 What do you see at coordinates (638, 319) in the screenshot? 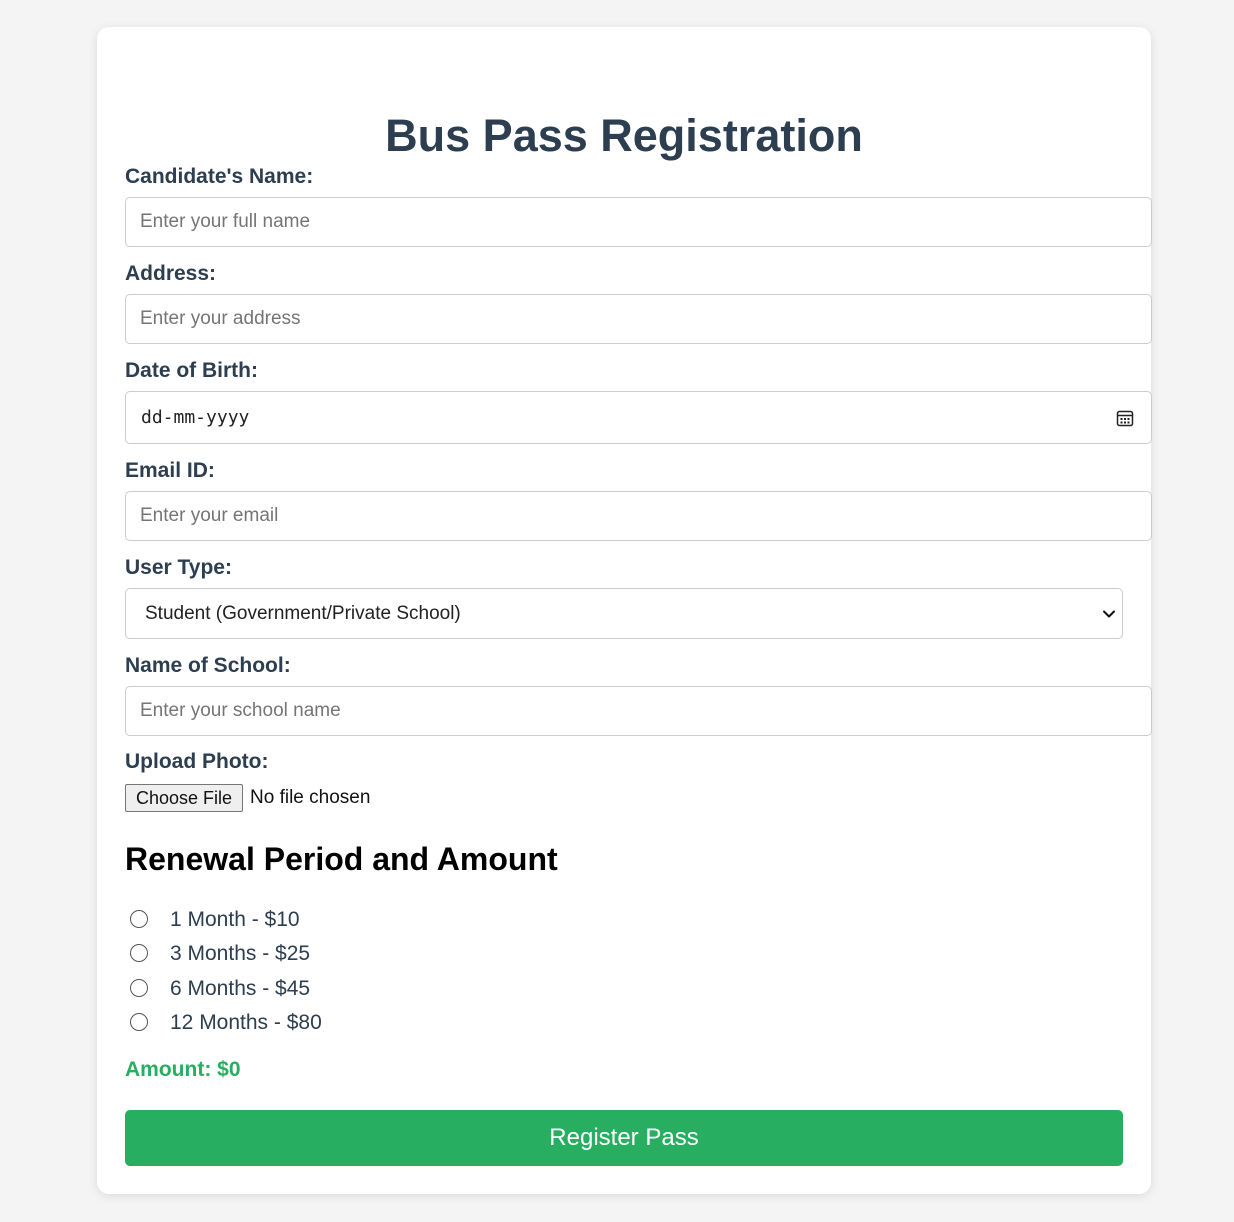
I see `address-input` at bounding box center [638, 319].